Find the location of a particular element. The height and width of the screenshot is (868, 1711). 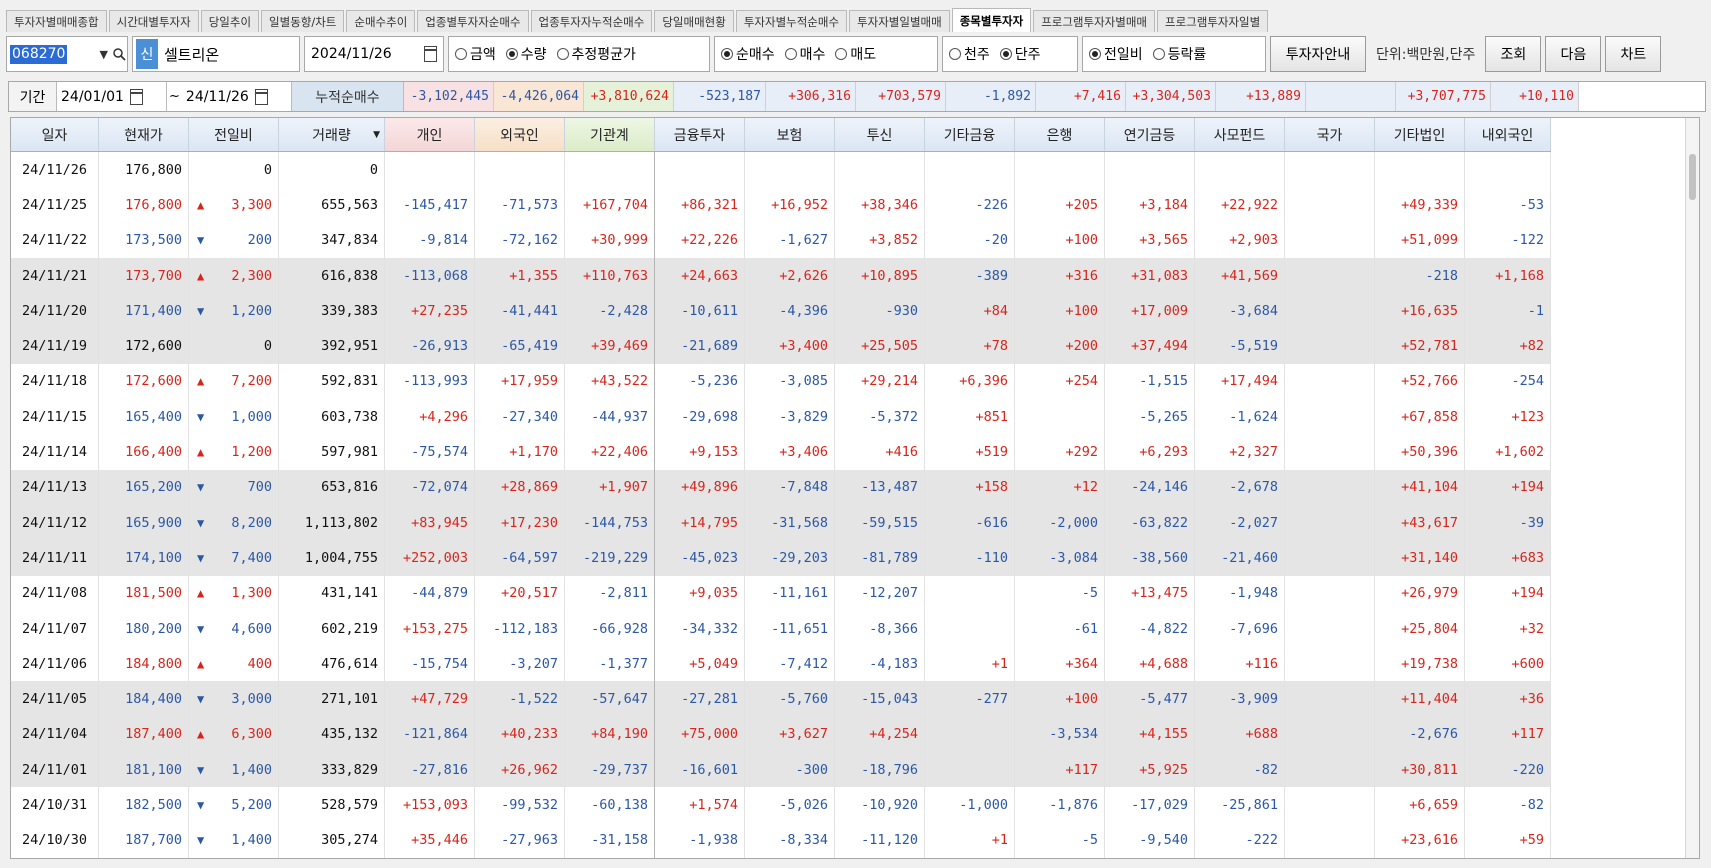

column-header: 투신 is located at coordinates (880, 134).